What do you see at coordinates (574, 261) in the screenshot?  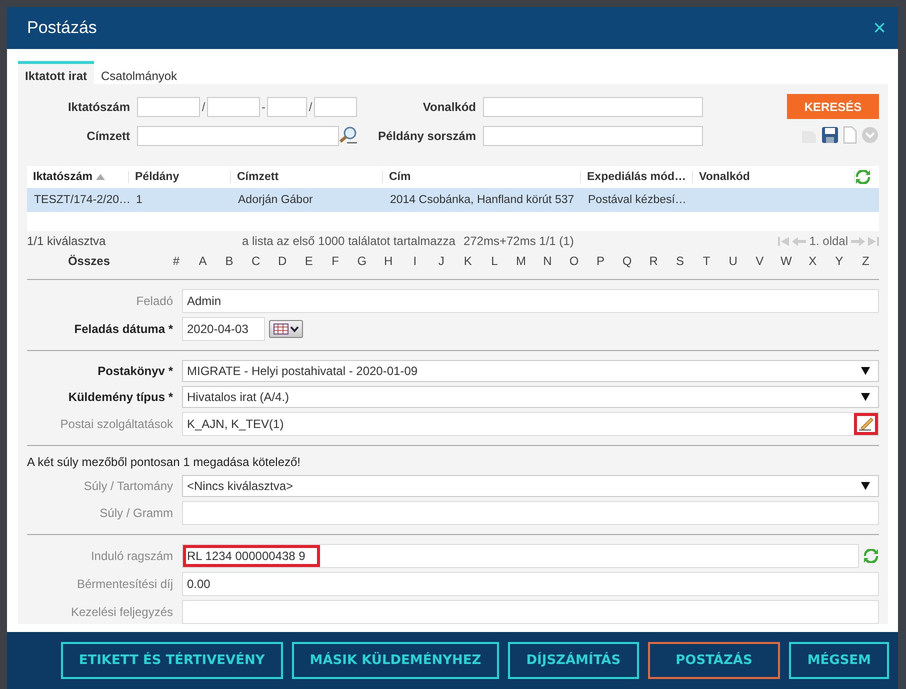 I see `alphabet-filter: O` at bounding box center [574, 261].